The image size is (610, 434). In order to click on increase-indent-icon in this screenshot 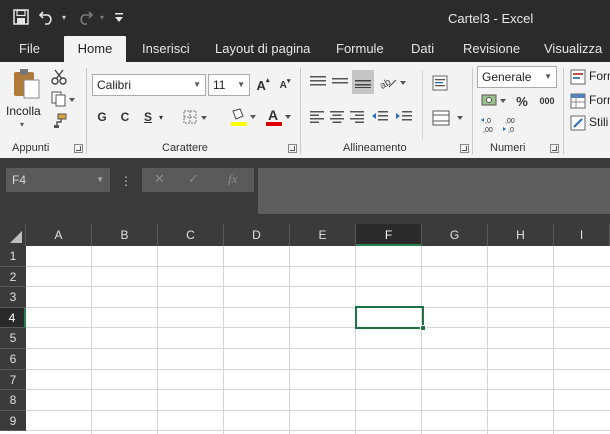, I will do `click(404, 117)`.